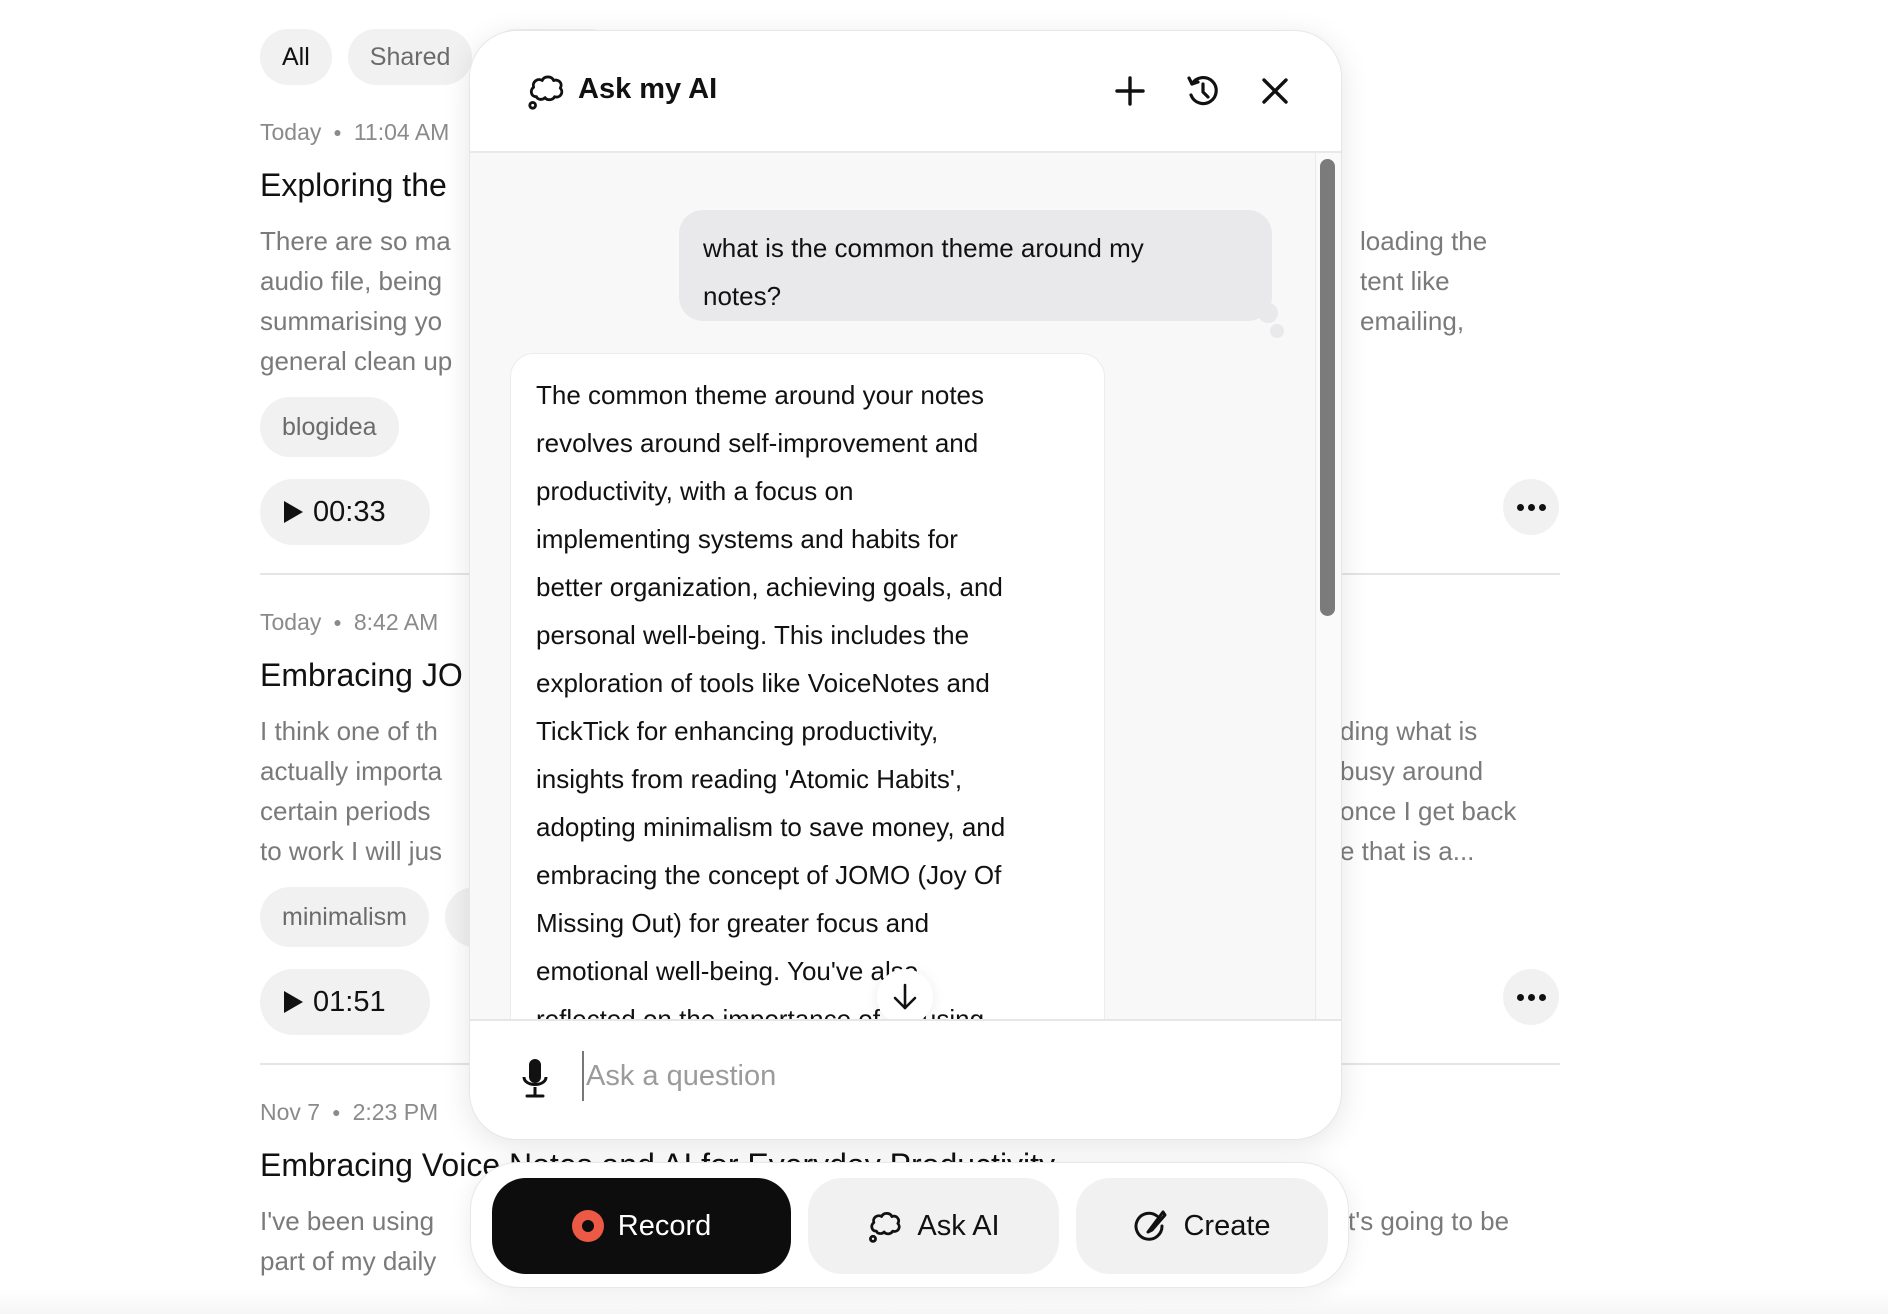 This screenshot has height=1314, width=1888. I want to click on create-label: Create, so click(1227, 1225).